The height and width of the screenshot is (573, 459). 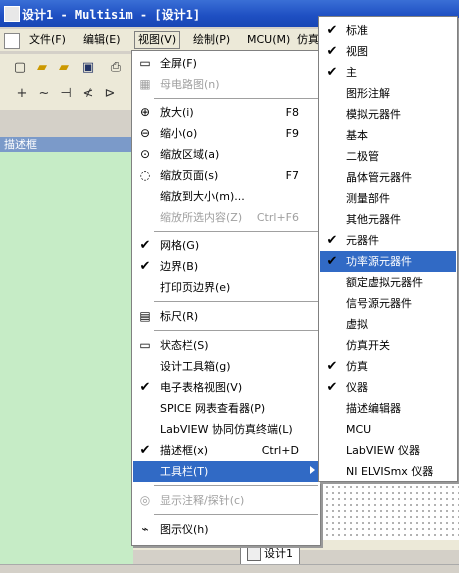 I want to click on submenu-arrow-icon, so click(x=312, y=470).